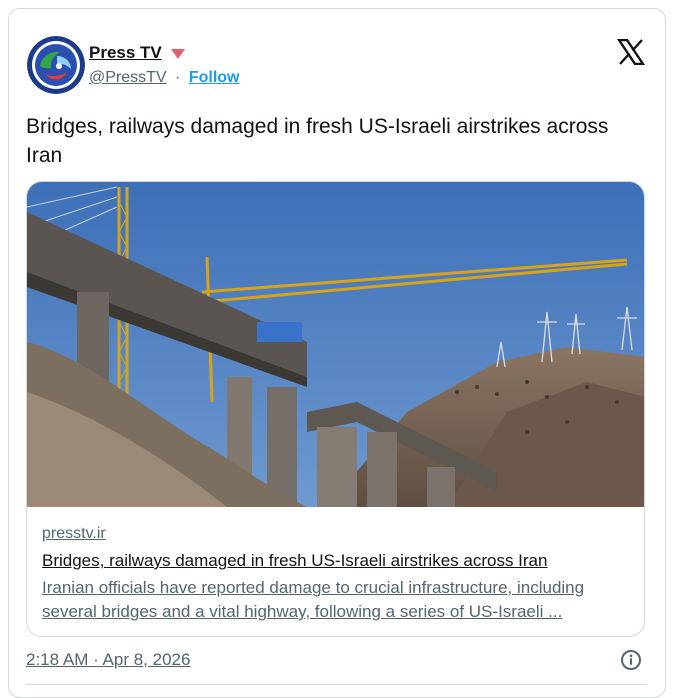 The image size is (674, 698). I want to click on avatar, so click(56, 65).